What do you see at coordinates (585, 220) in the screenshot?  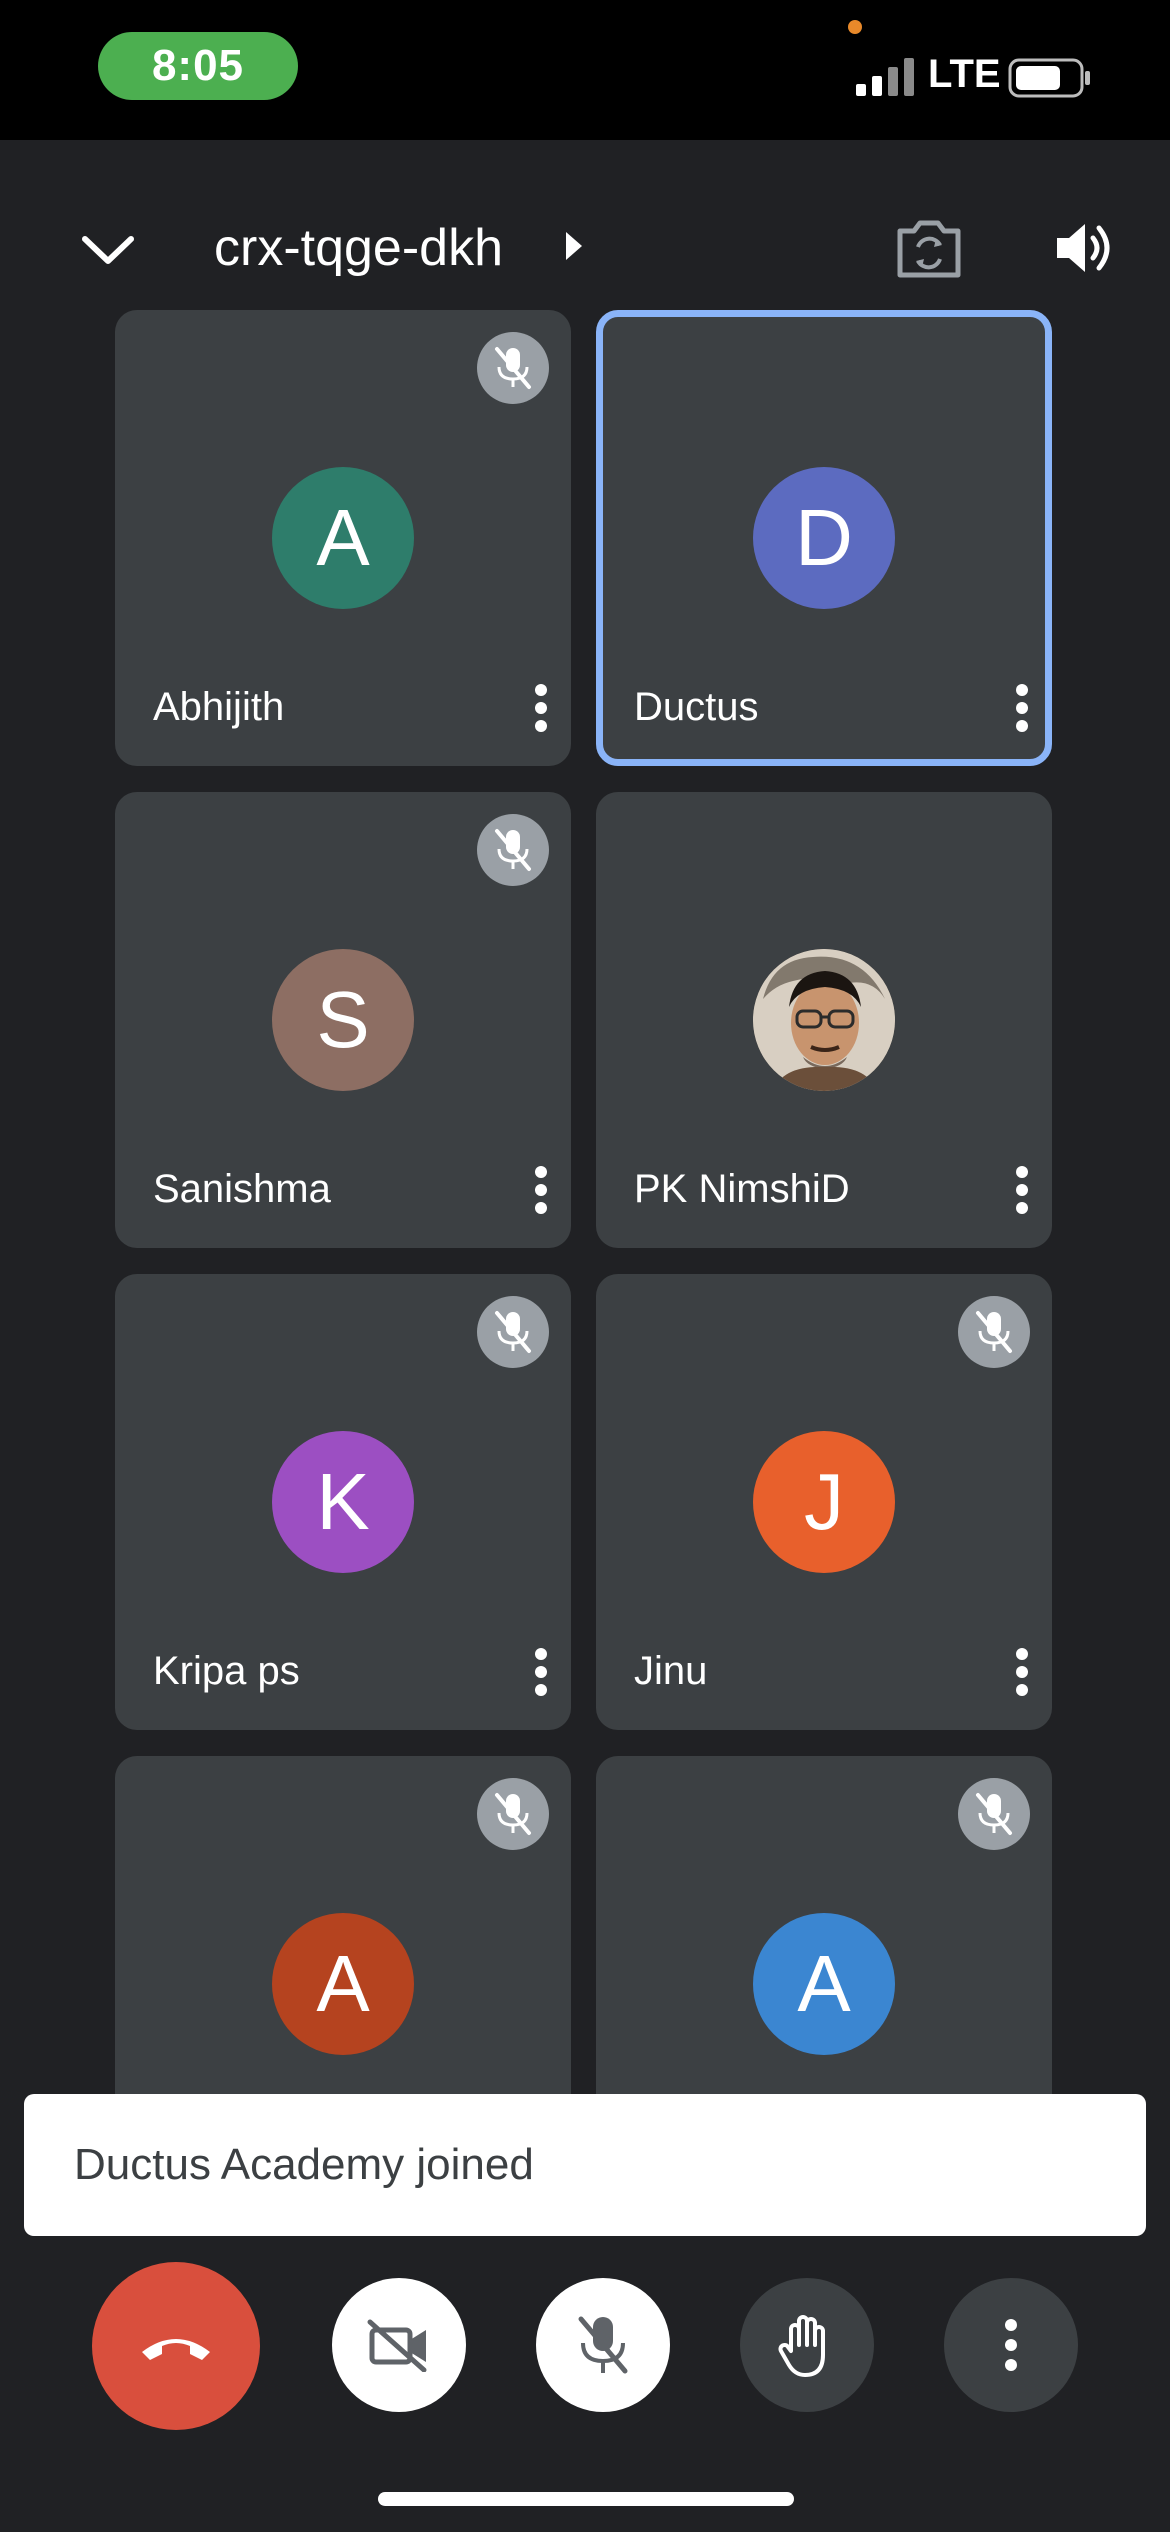 I see `meeting-top-bar` at bounding box center [585, 220].